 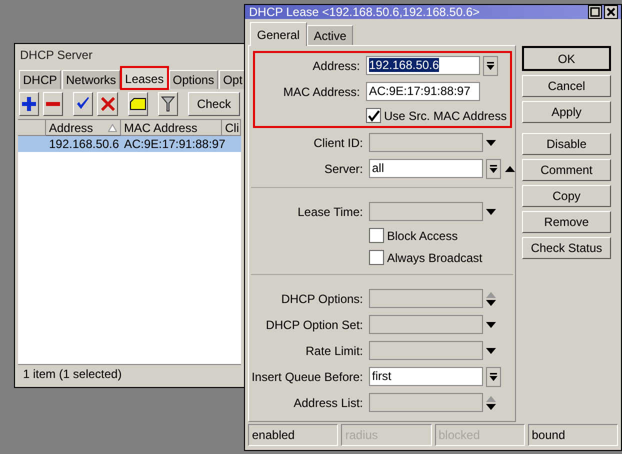 What do you see at coordinates (343, 169) in the screenshot?
I see `field-label: Server:` at bounding box center [343, 169].